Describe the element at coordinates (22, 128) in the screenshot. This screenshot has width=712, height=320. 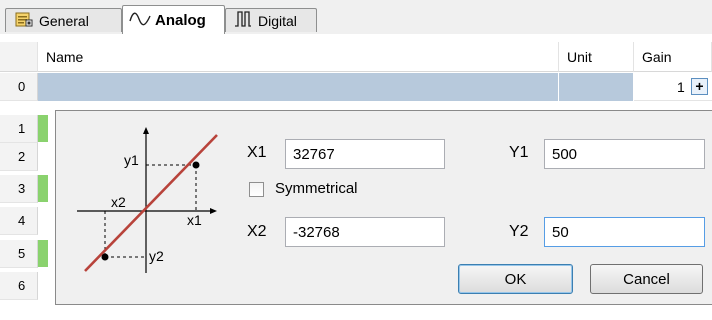
I see `row-number: 1` at that location.